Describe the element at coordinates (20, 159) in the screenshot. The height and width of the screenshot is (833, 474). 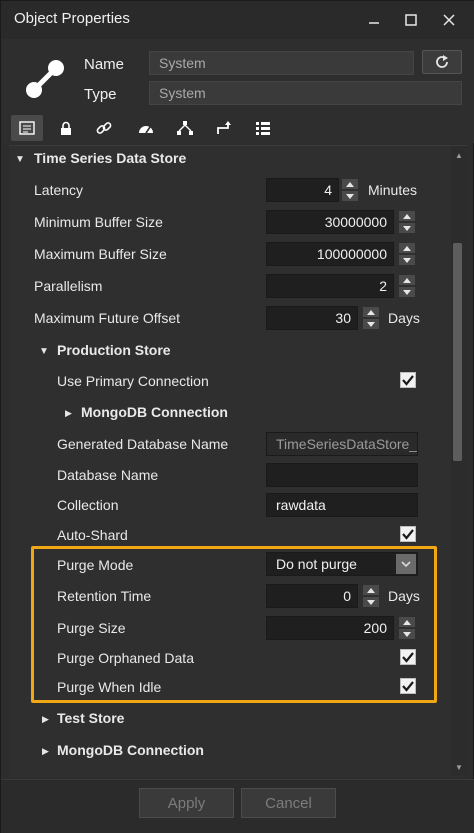
I see `collapse-caret-icon: ▼` at that location.